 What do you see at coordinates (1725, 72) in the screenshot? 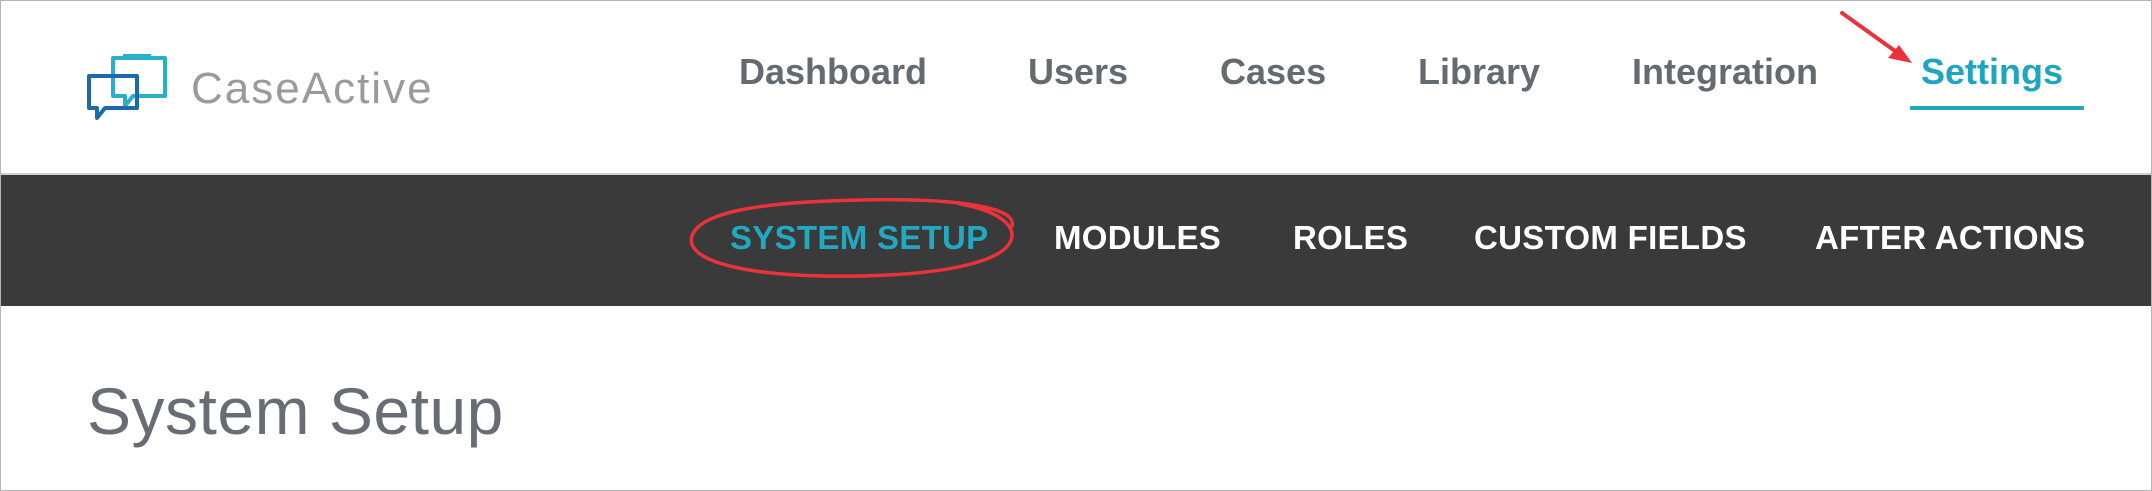
I see `nav-item-integration: Integration` at bounding box center [1725, 72].